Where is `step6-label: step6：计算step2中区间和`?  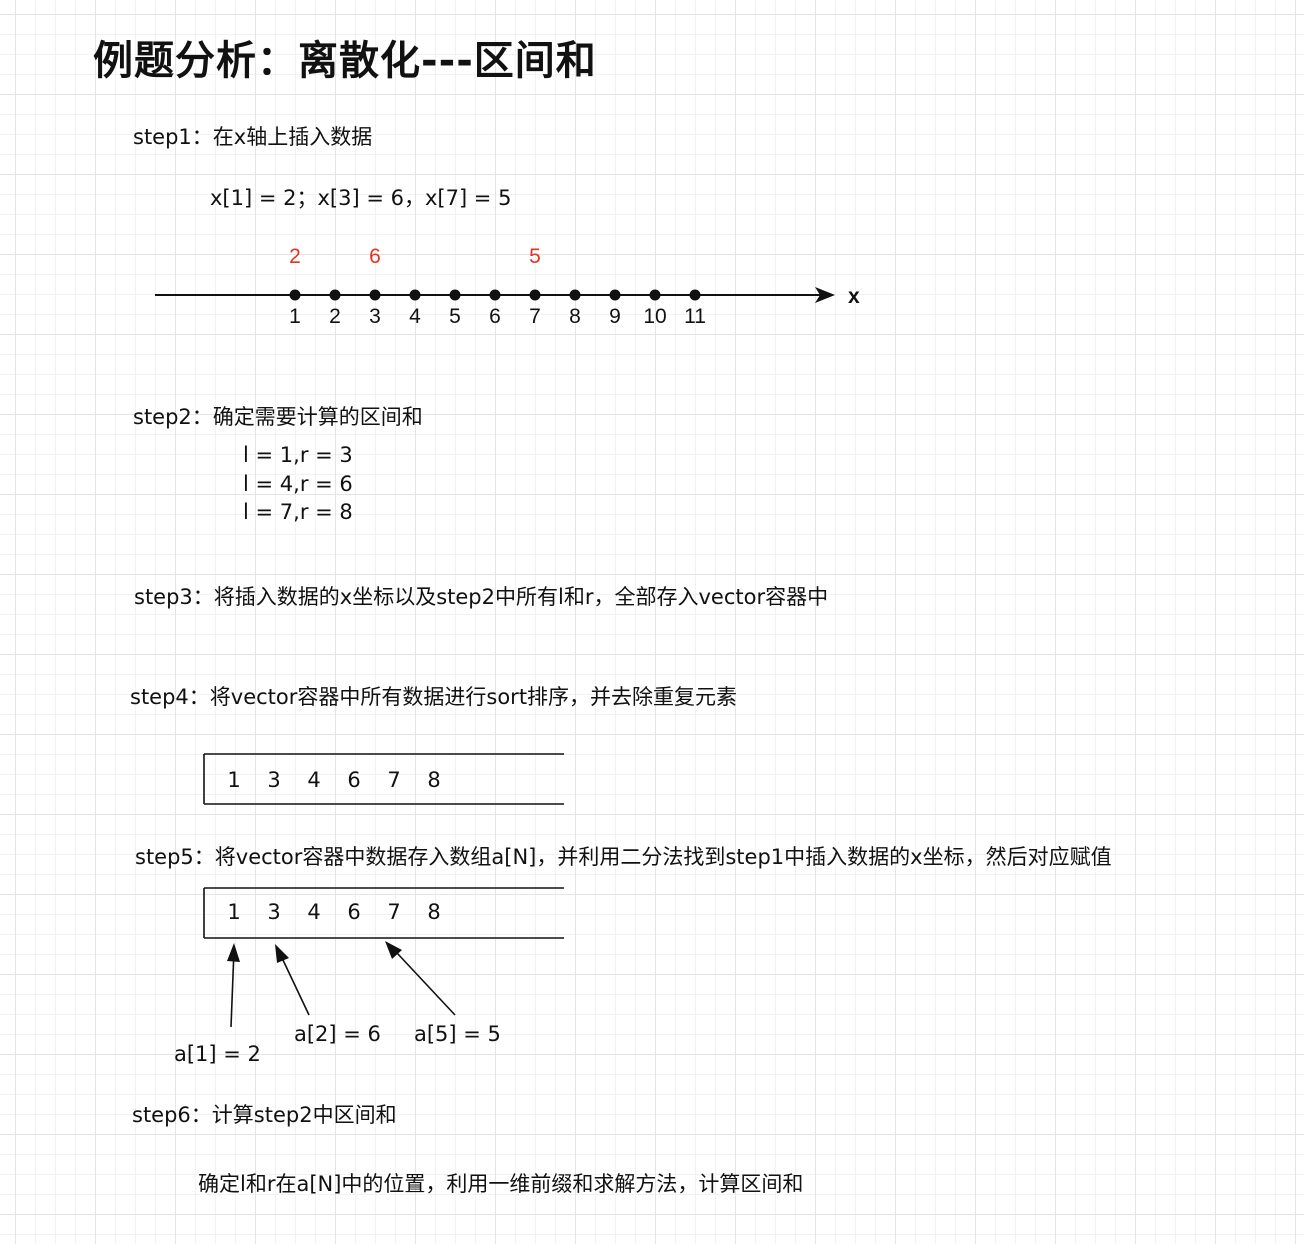
step6-label: step6：计算step2中区间和 is located at coordinates (264, 1115).